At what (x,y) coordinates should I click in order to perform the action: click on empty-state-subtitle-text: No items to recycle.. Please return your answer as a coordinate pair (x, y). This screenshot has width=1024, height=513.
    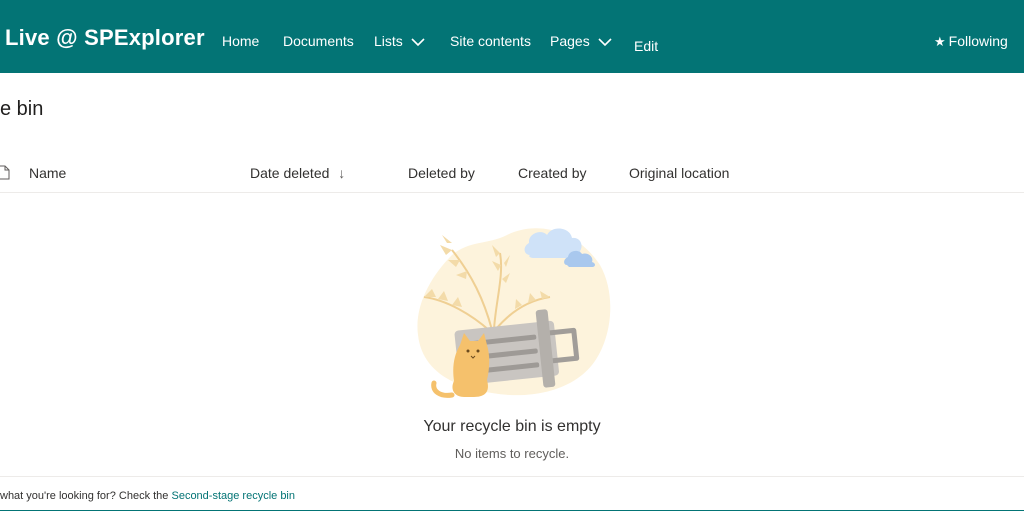
    Looking at the image, I should click on (512, 453).